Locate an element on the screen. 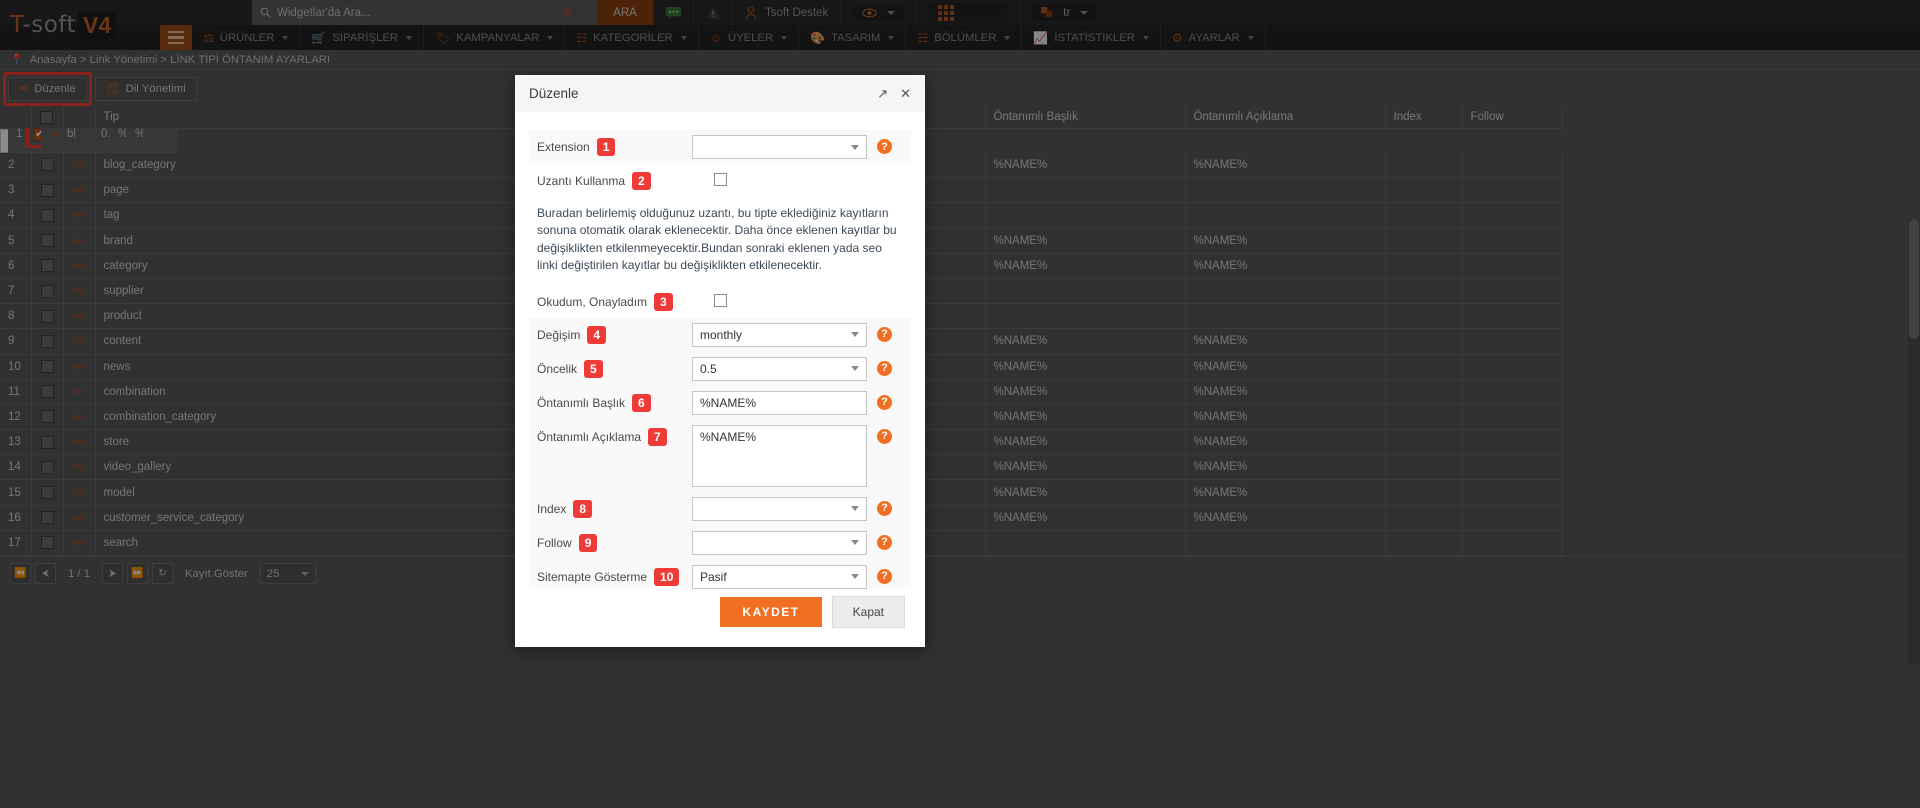 This screenshot has height=808, width=1920. field-textarea: %NAME% is located at coordinates (779, 455).